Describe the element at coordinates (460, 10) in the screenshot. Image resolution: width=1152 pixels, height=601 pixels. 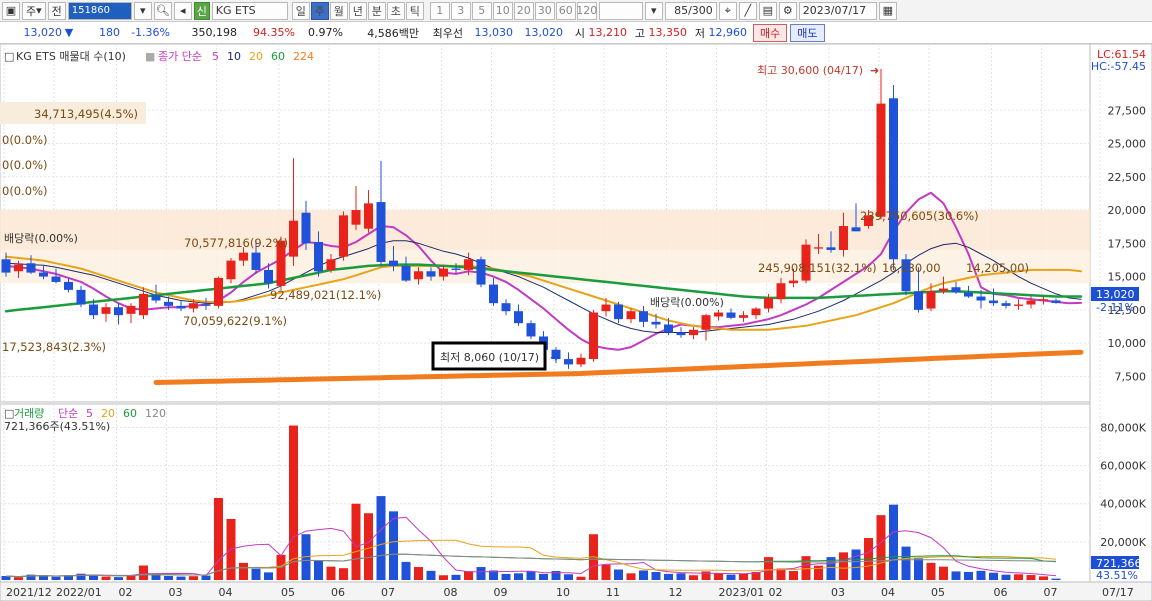
I see `interval-tab-3: 3` at that location.